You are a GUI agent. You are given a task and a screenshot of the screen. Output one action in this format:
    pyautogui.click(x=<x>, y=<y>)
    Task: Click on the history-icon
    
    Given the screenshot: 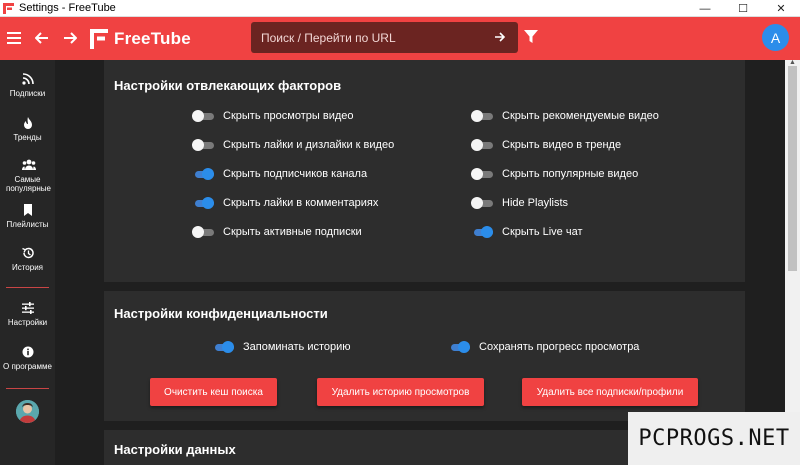 What is the action you would take?
    pyautogui.click(x=27, y=252)
    